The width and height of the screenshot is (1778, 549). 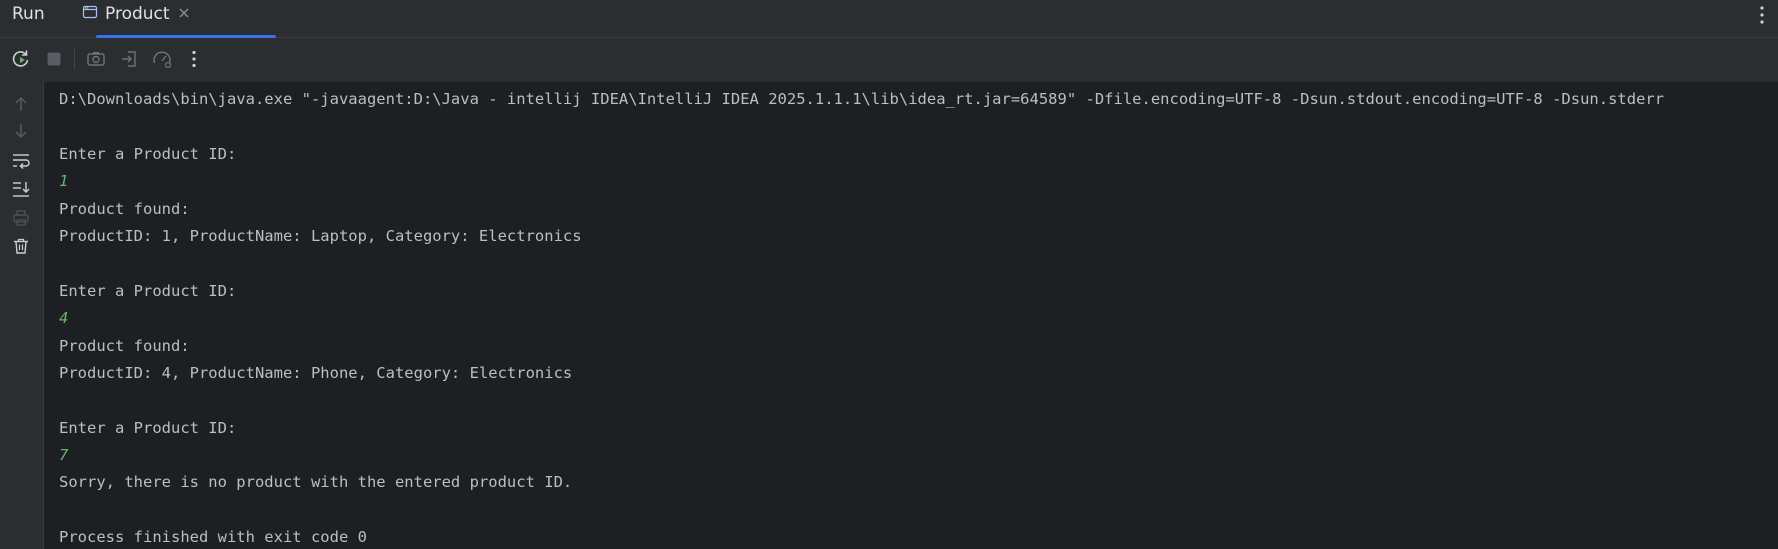 I want to click on next-occurrence-button, so click(x=21, y=131).